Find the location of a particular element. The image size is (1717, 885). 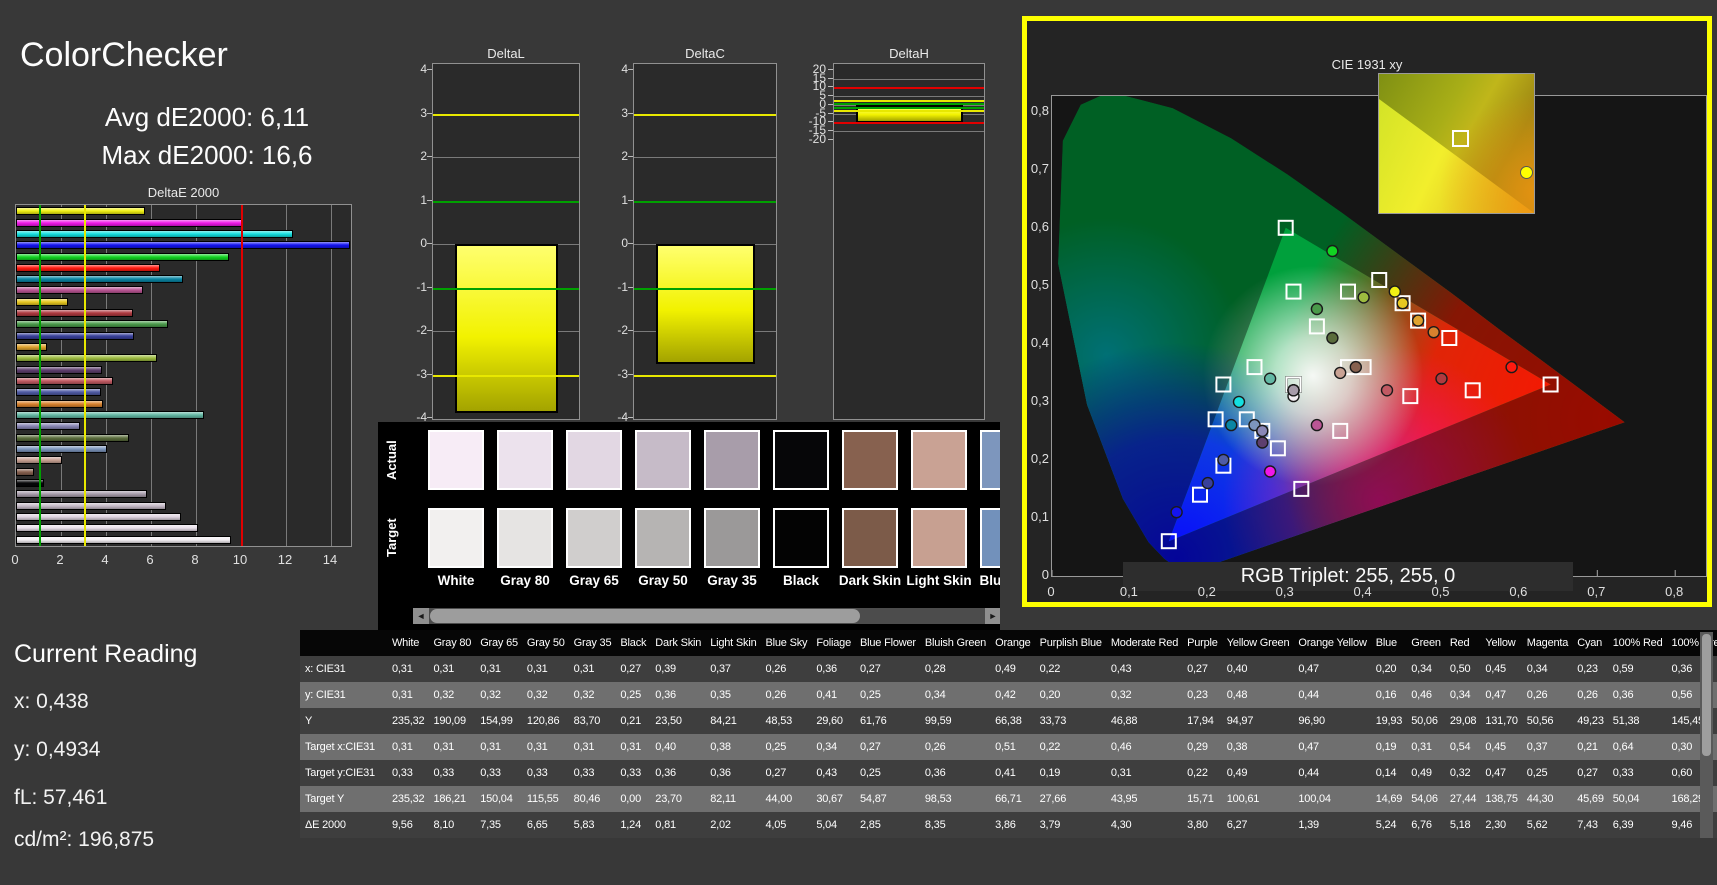

table-cell: 3,79 is located at coordinates (1070, 825).